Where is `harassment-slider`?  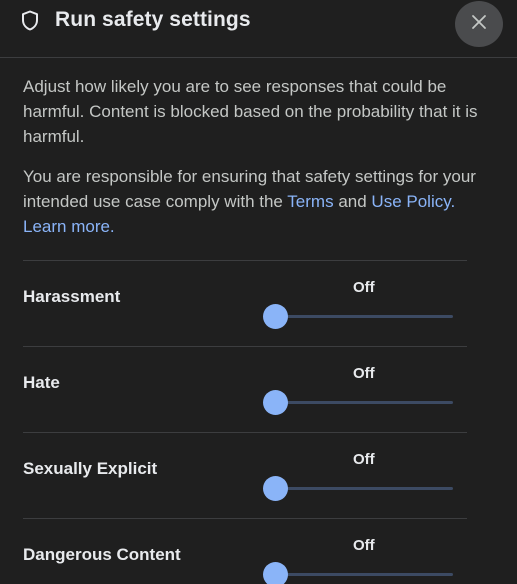
harassment-slider is located at coordinates (359, 316).